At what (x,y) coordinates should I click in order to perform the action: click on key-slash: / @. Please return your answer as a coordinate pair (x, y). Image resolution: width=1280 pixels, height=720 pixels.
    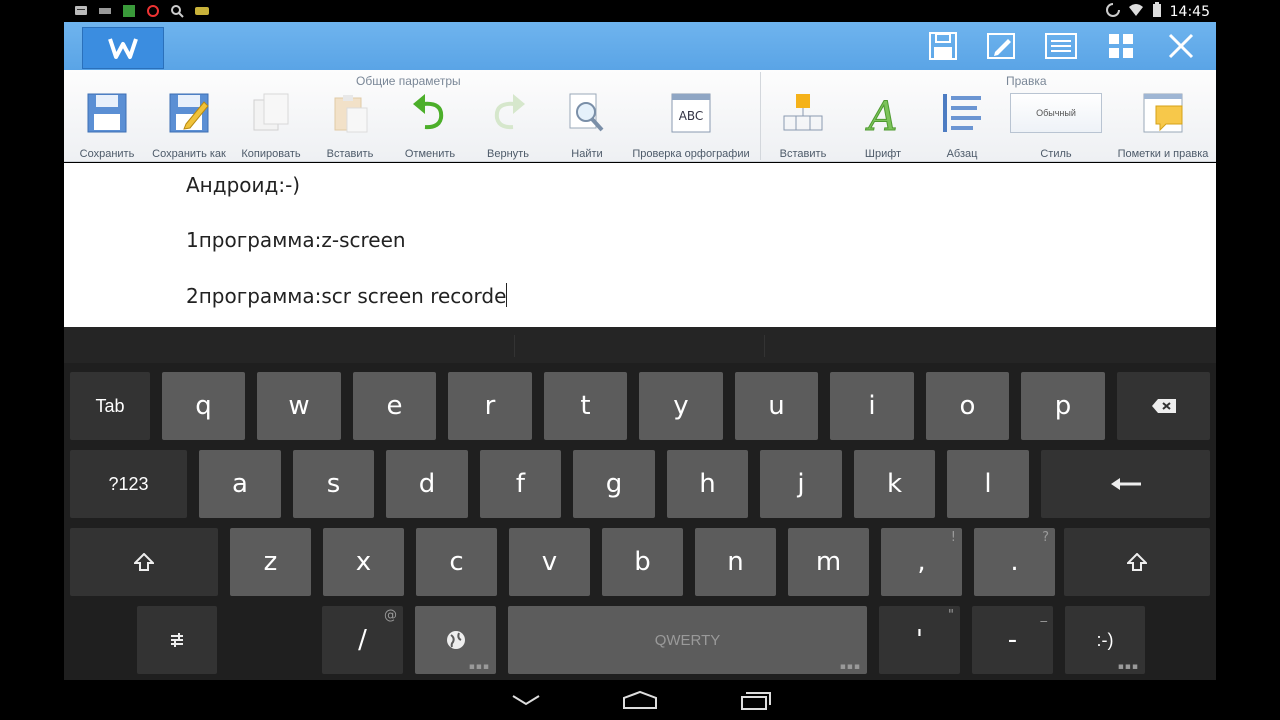
    Looking at the image, I should click on (362, 640).